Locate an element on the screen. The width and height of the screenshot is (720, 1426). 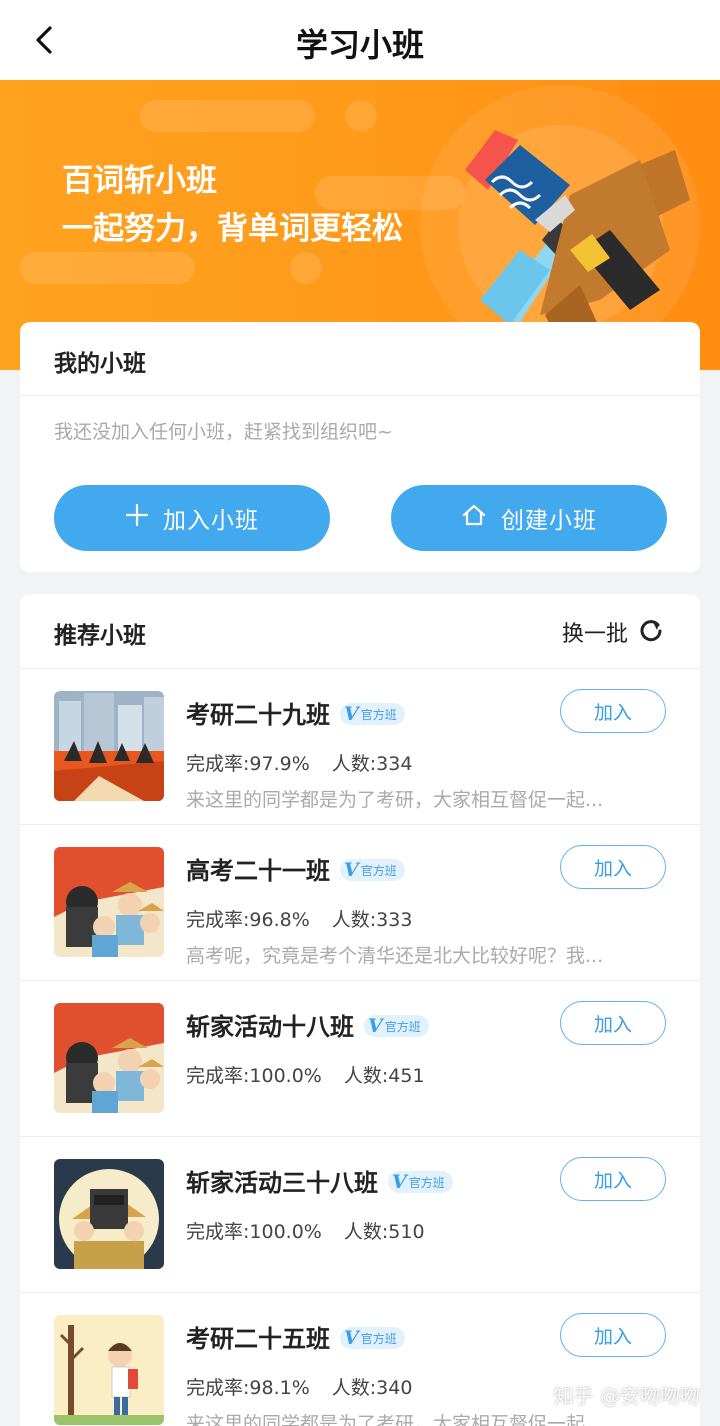
create-class-button: 创建小班 is located at coordinates (529, 518).